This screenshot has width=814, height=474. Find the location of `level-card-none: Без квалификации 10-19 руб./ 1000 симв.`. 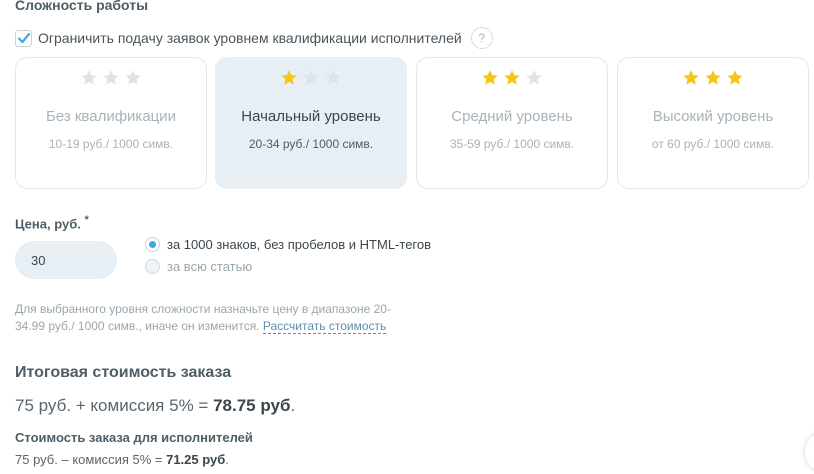

level-card-none: Без квалификации 10-19 руб./ 1000 симв. is located at coordinates (111, 123).